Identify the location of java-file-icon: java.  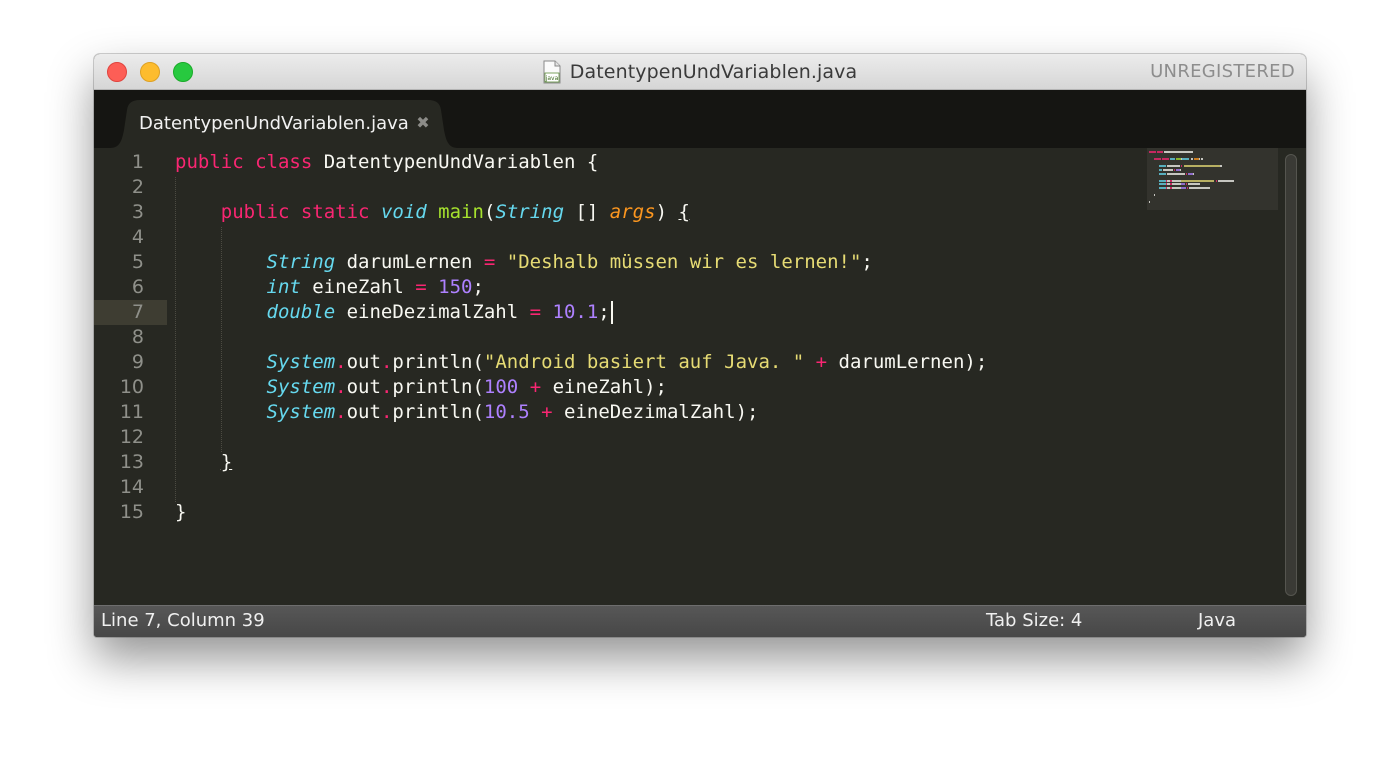
(552, 72).